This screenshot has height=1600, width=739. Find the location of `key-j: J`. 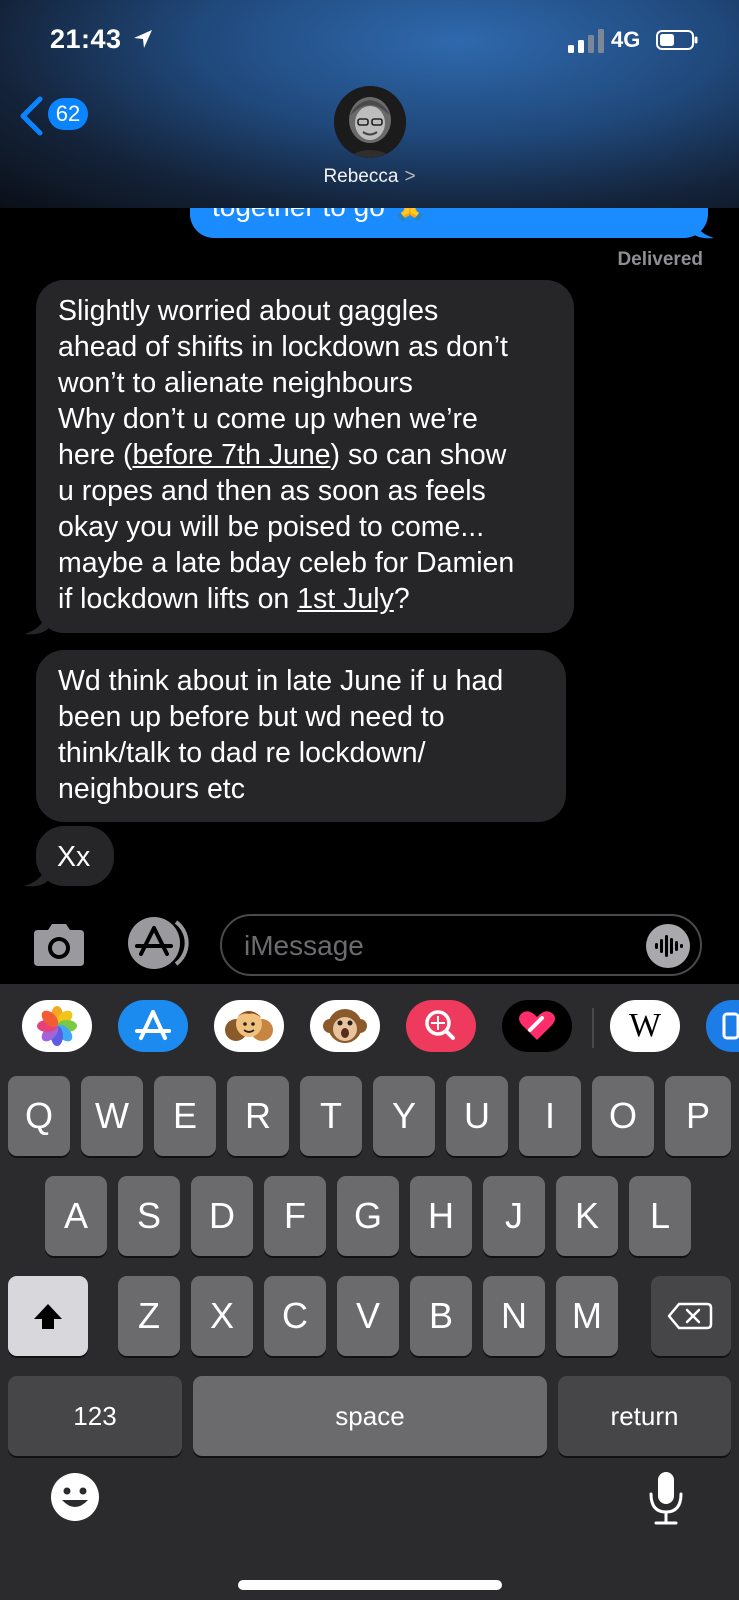

key-j: J is located at coordinates (514, 1216).